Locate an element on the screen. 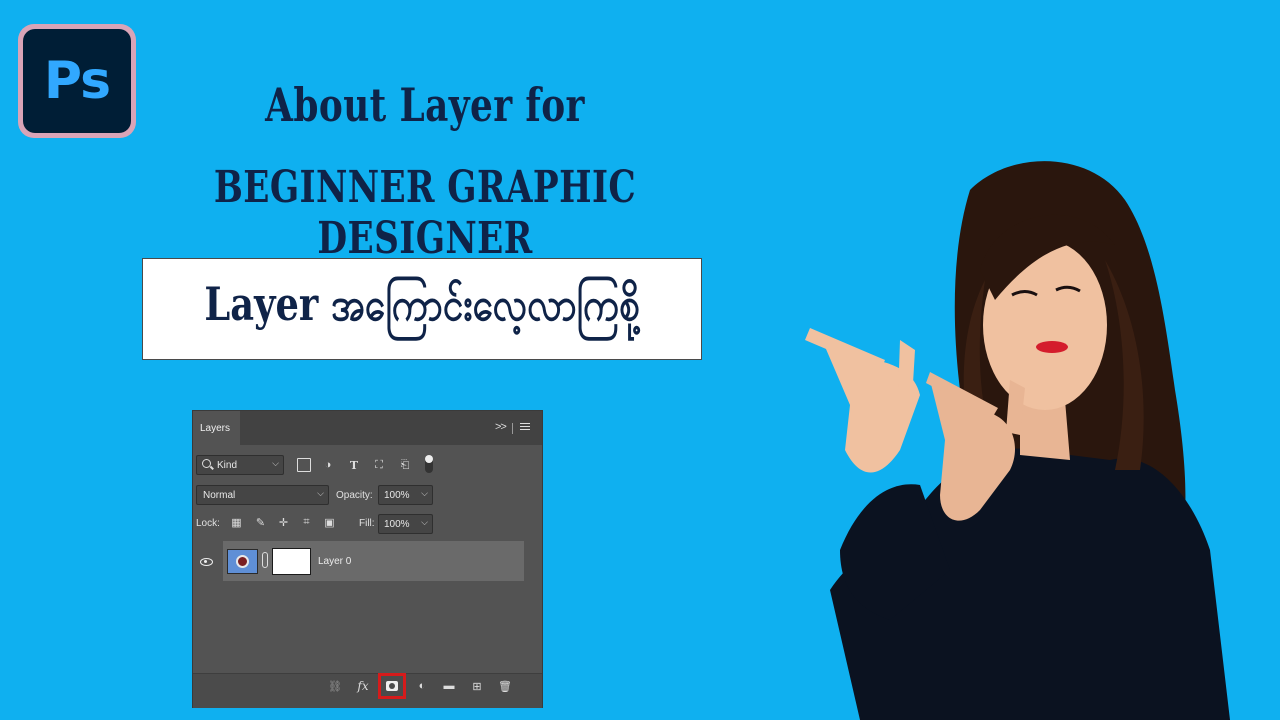 This screenshot has width=1280, height=720. photoshop-logo: Ps is located at coordinates (77, 81).